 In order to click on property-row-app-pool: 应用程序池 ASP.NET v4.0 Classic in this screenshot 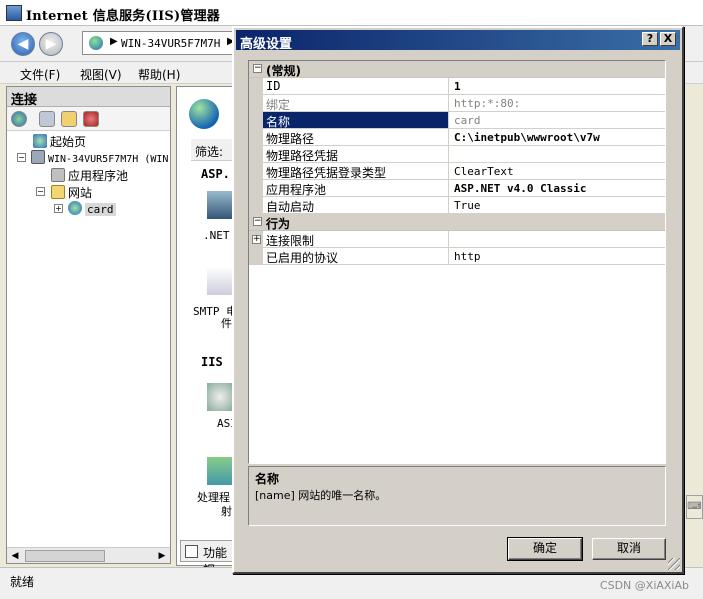, I will do `click(457, 188)`.